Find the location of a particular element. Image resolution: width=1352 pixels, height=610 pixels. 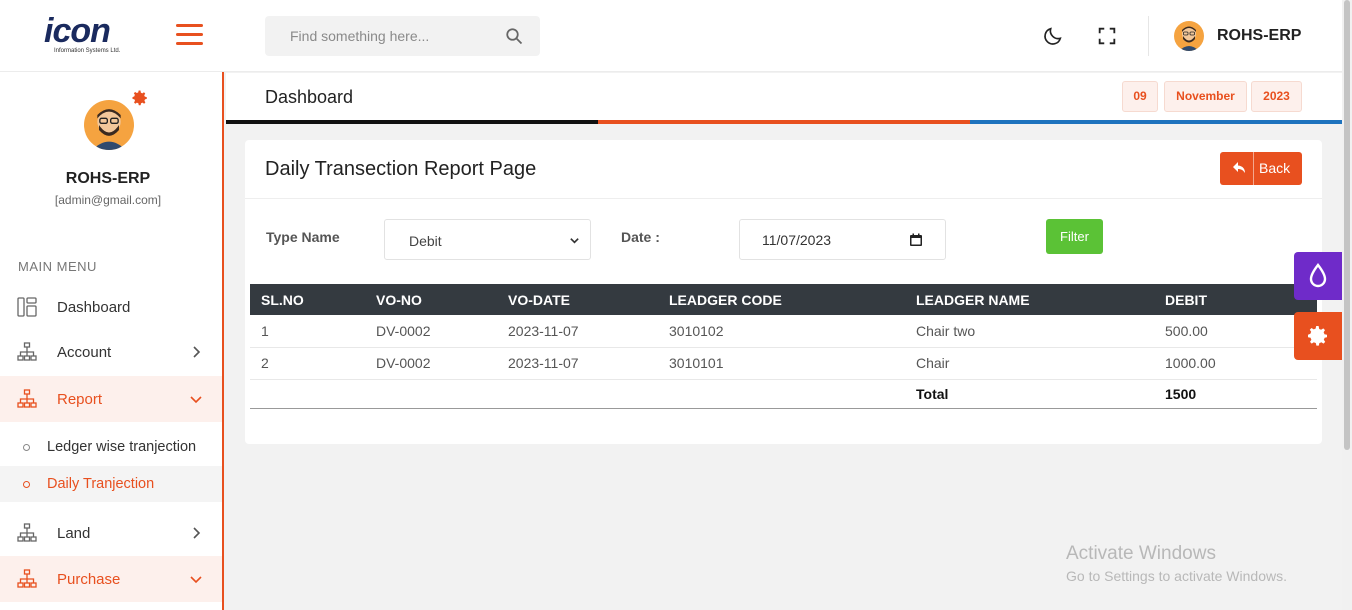

page-header: Dashboard 09 November 2023 is located at coordinates (784, 96).